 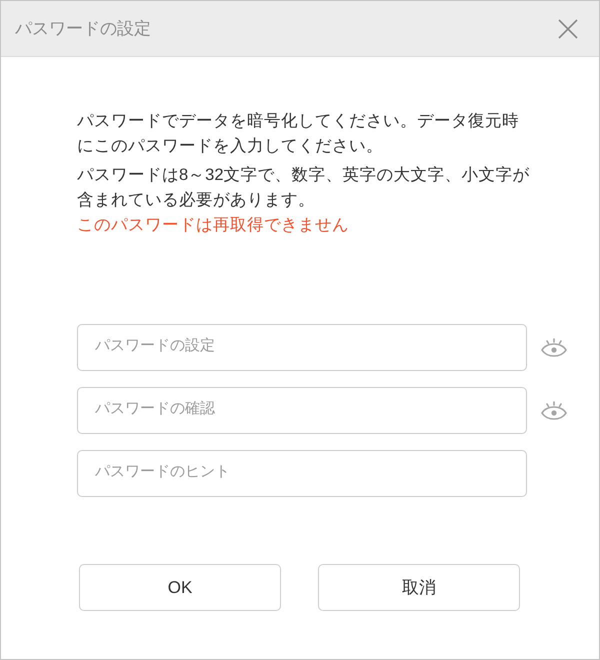 I want to click on password-field: パスワードの確認, so click(x=302, y=410).